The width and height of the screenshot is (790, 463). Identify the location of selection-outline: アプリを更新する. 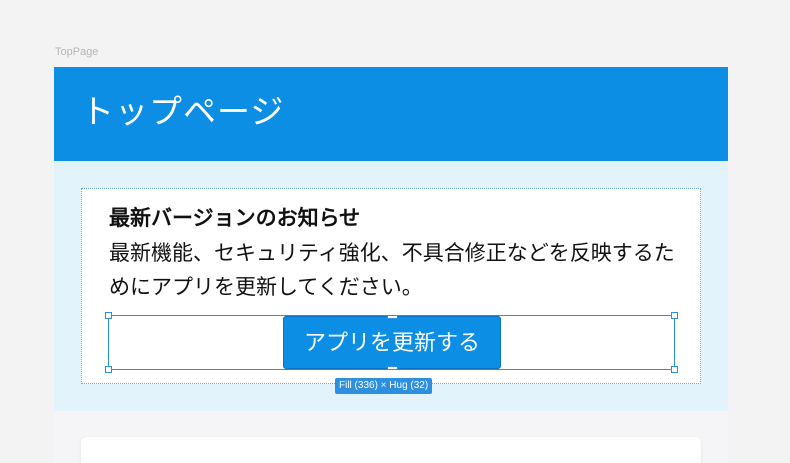
(391, 342).